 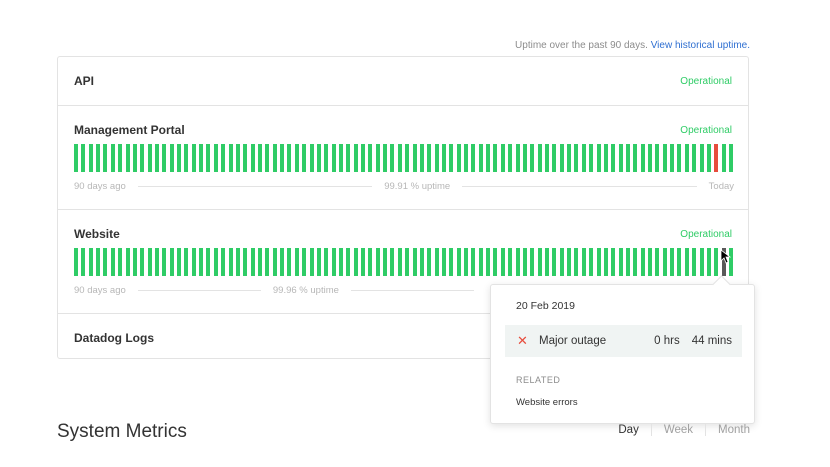 What do you see at coordinates (700, 45) in the screenshot?
I see `view-historical-uptime-link: View historical uptime.` at bounding box center [700, 45].